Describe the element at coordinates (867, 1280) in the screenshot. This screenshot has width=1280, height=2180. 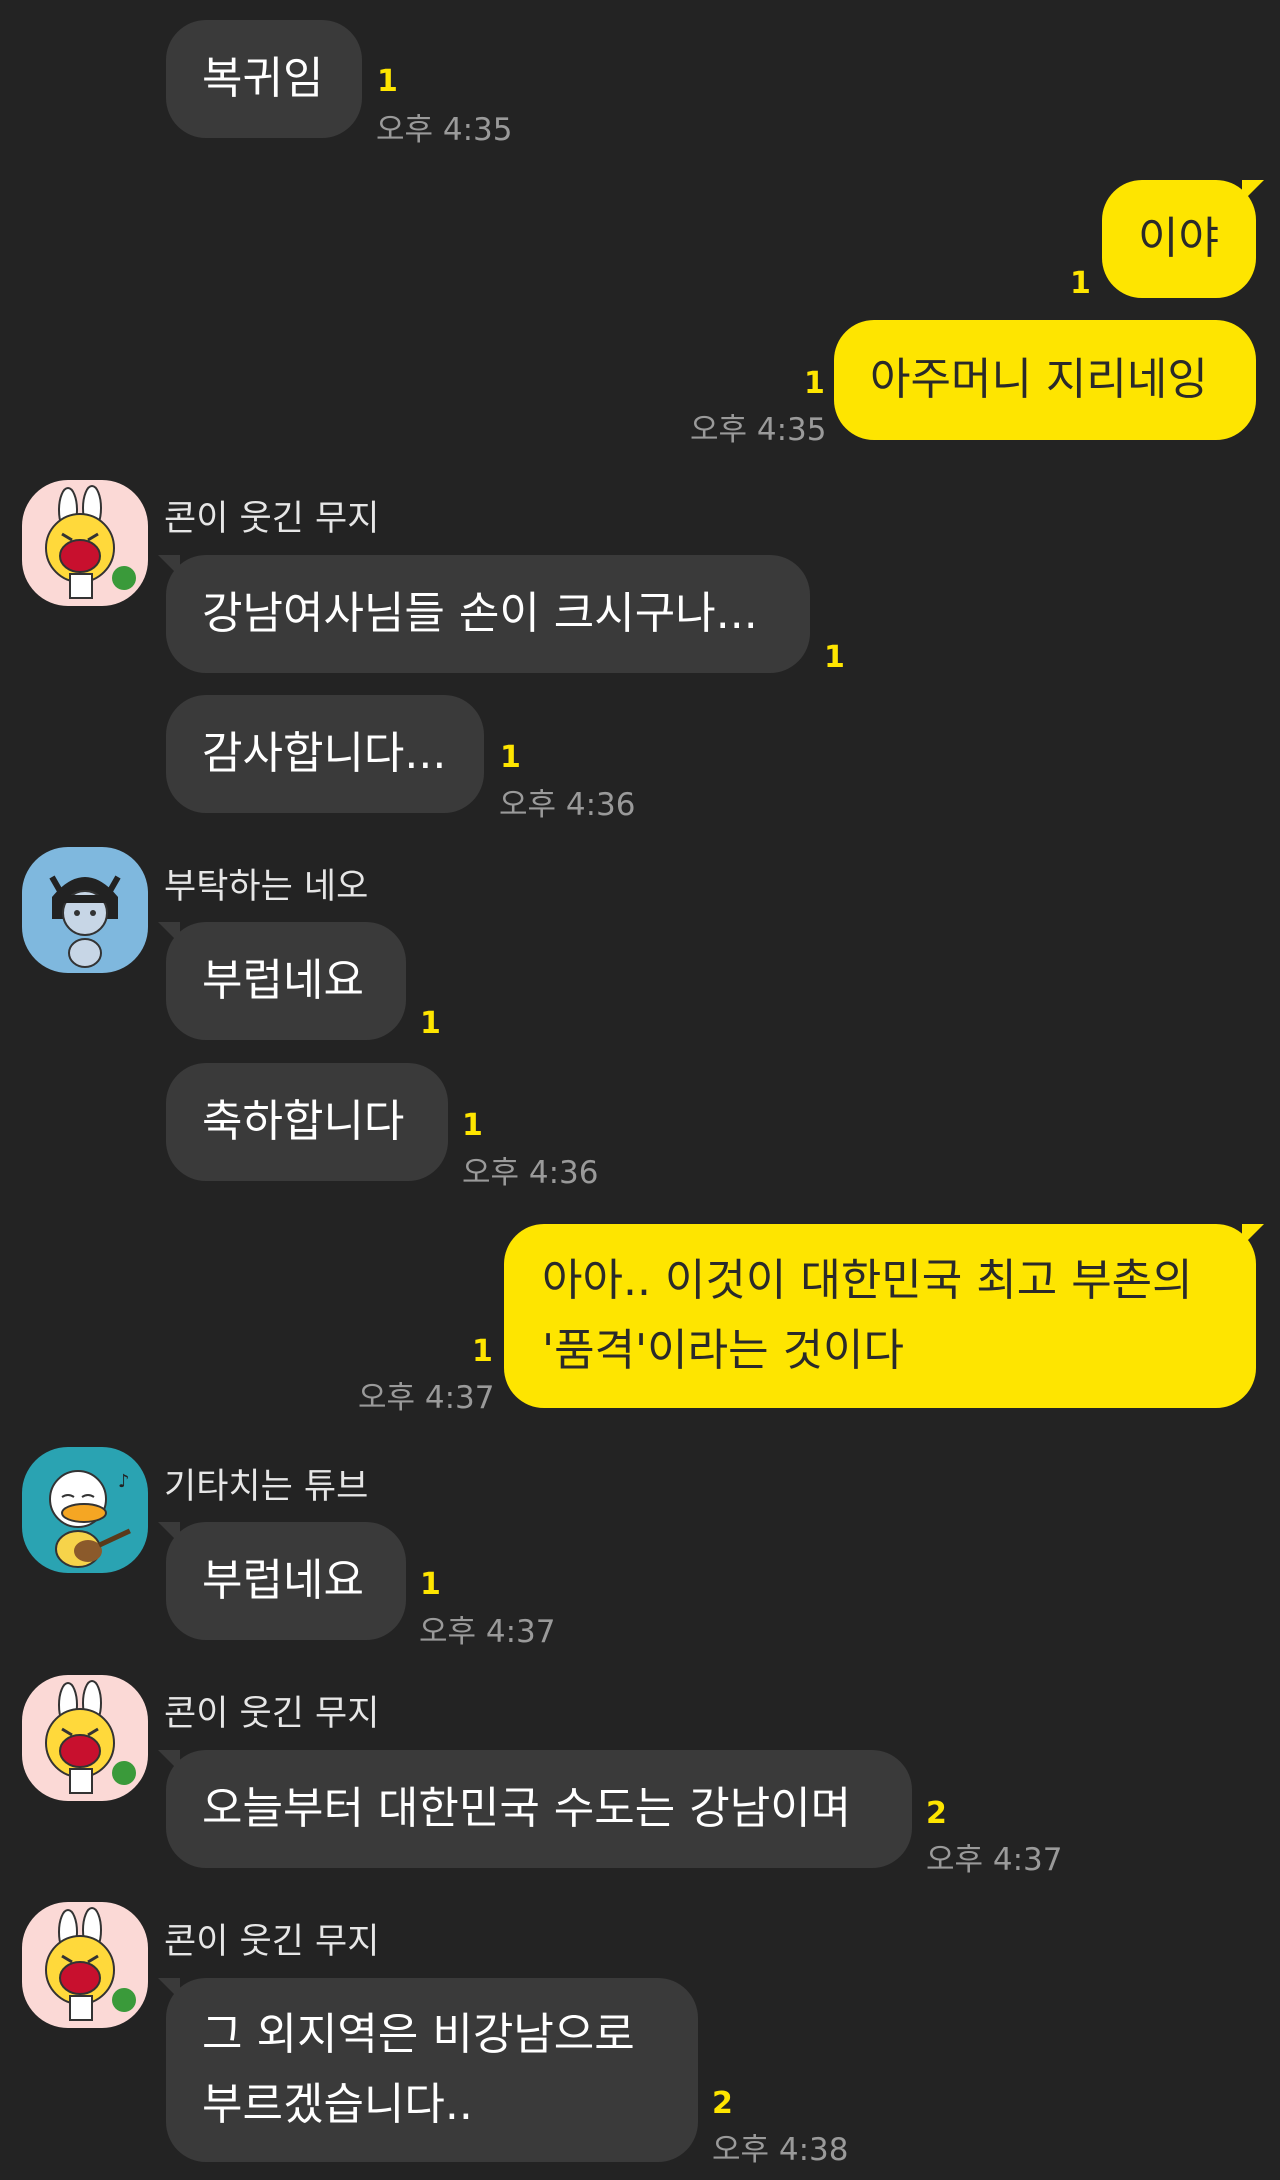
I see `message-text-line: 아아.. 이것이 대한민국 최고 부촌의` at that location.